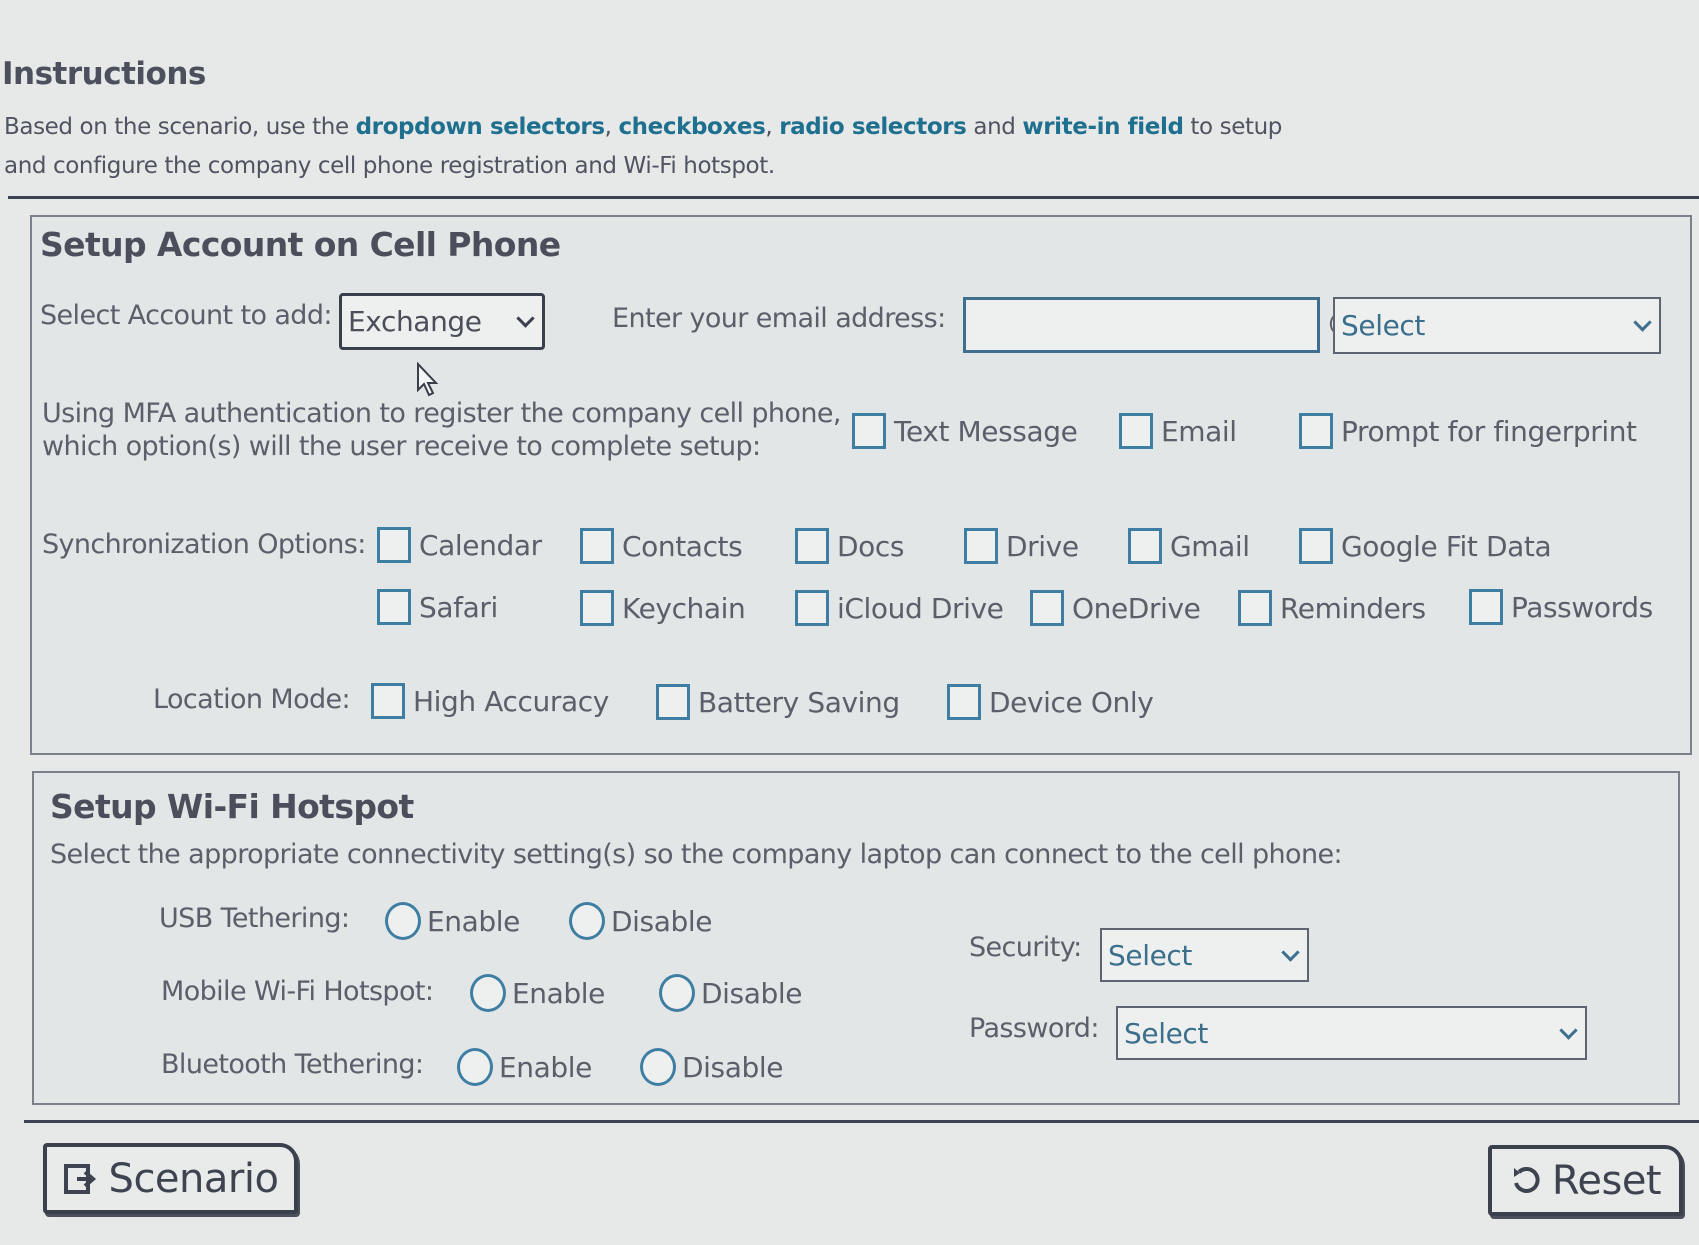 Image resolution: width=1699 pixels, height=1245 pixels. I want to click on sync-option-onedrive: OneDrive, so click(1115, 608).